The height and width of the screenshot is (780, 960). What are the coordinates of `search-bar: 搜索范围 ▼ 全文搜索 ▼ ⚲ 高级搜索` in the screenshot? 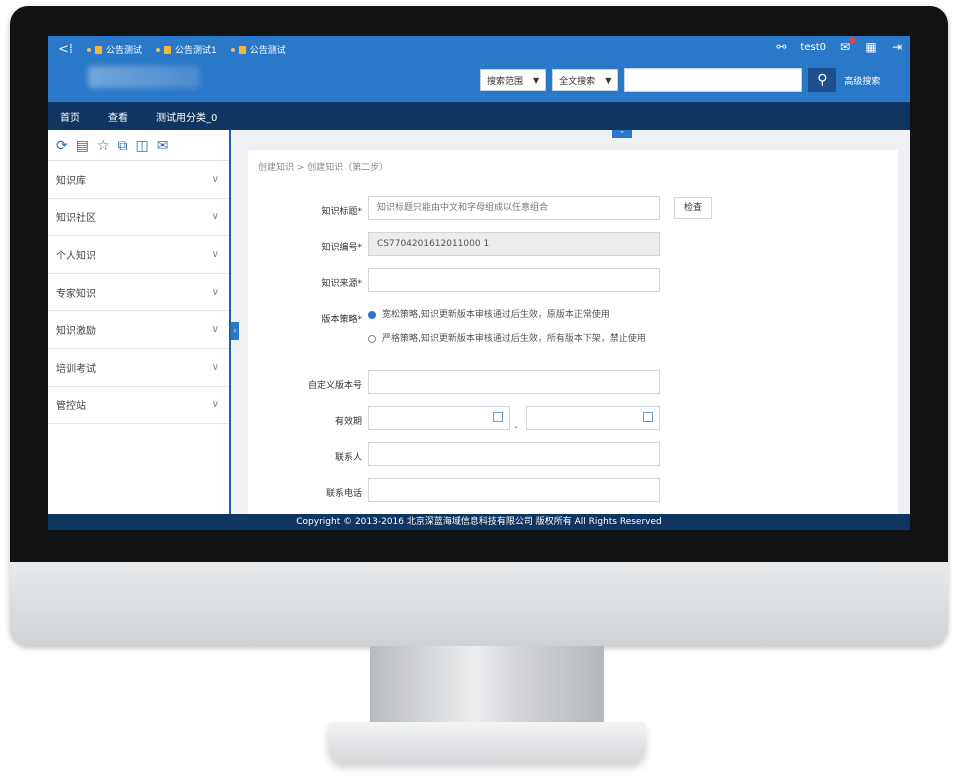 It's located at (680, 80).